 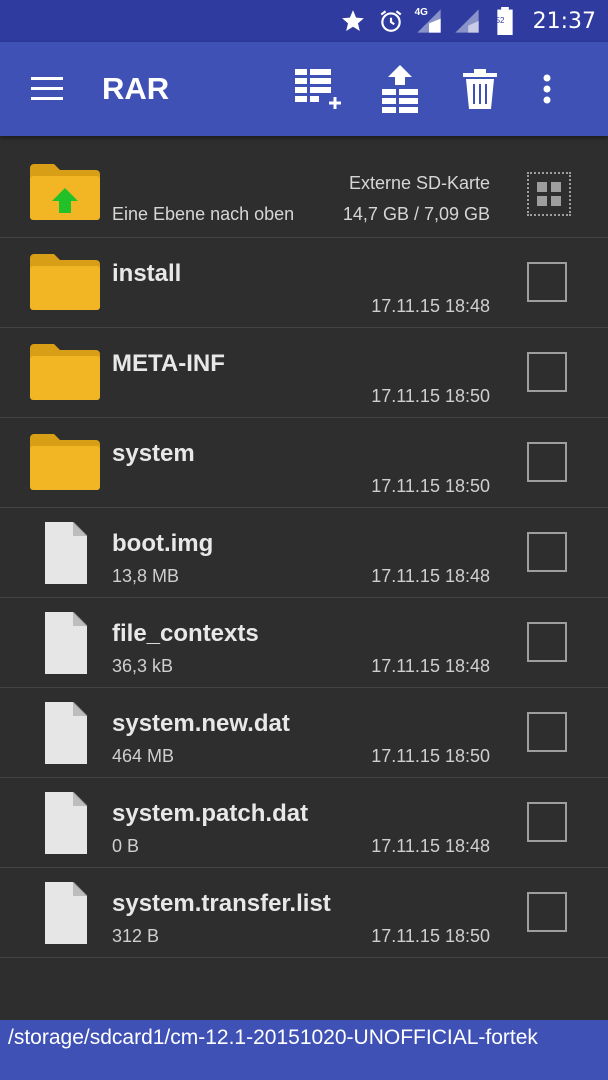 I want to click on file-row: system.patch.dat 0 B 17.11.15 18:48, so click(x=304, y=823).